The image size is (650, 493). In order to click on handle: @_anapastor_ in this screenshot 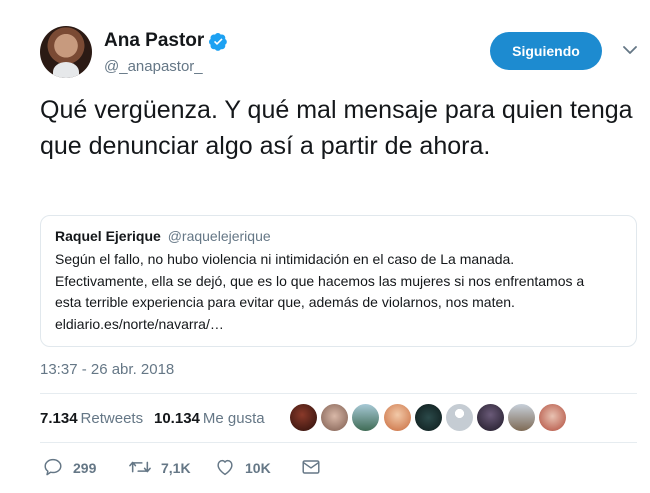, I will do `click(166, 66)`.